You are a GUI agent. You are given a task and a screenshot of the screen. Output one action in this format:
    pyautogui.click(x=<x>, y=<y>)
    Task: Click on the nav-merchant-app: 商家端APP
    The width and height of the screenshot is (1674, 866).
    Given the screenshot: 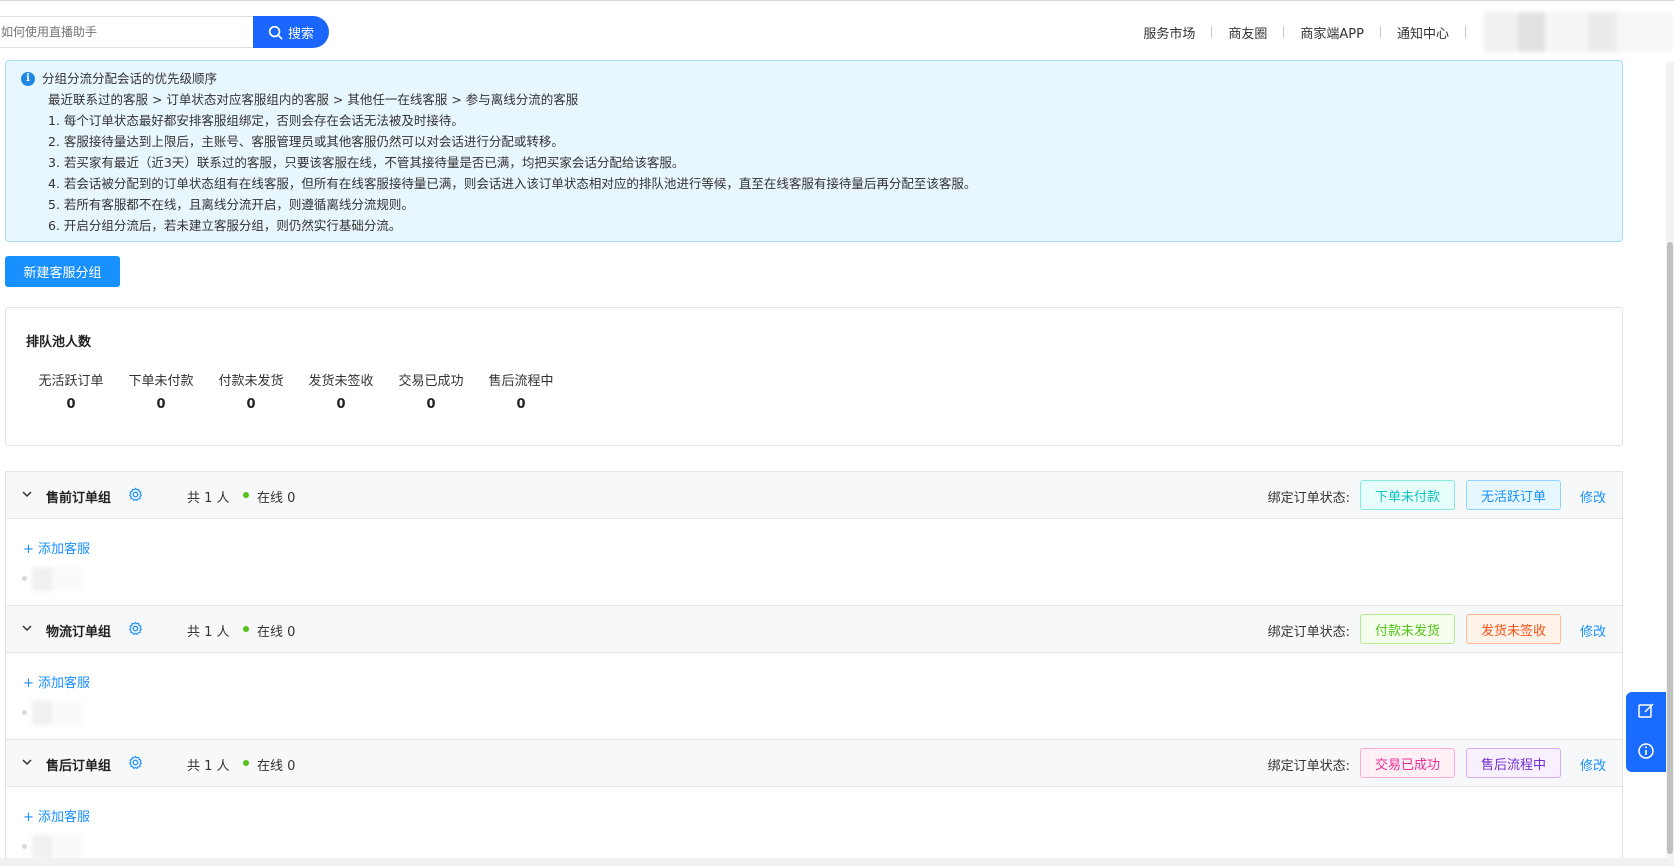 What is the action you would take?
    pyautogui.click(x=1332, y=32)
    